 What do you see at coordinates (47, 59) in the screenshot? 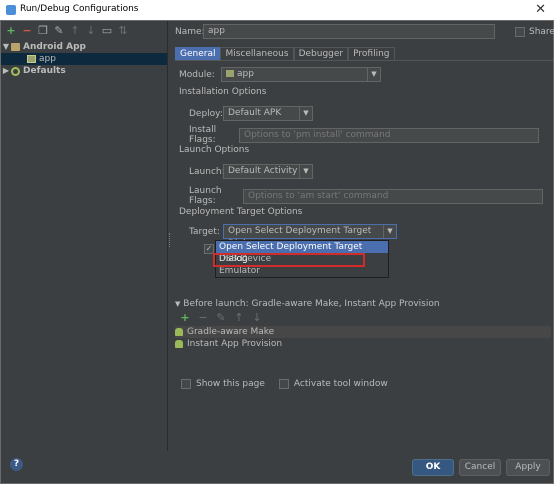
I see `tree-item-label: app` at bounding box center [47, 59].